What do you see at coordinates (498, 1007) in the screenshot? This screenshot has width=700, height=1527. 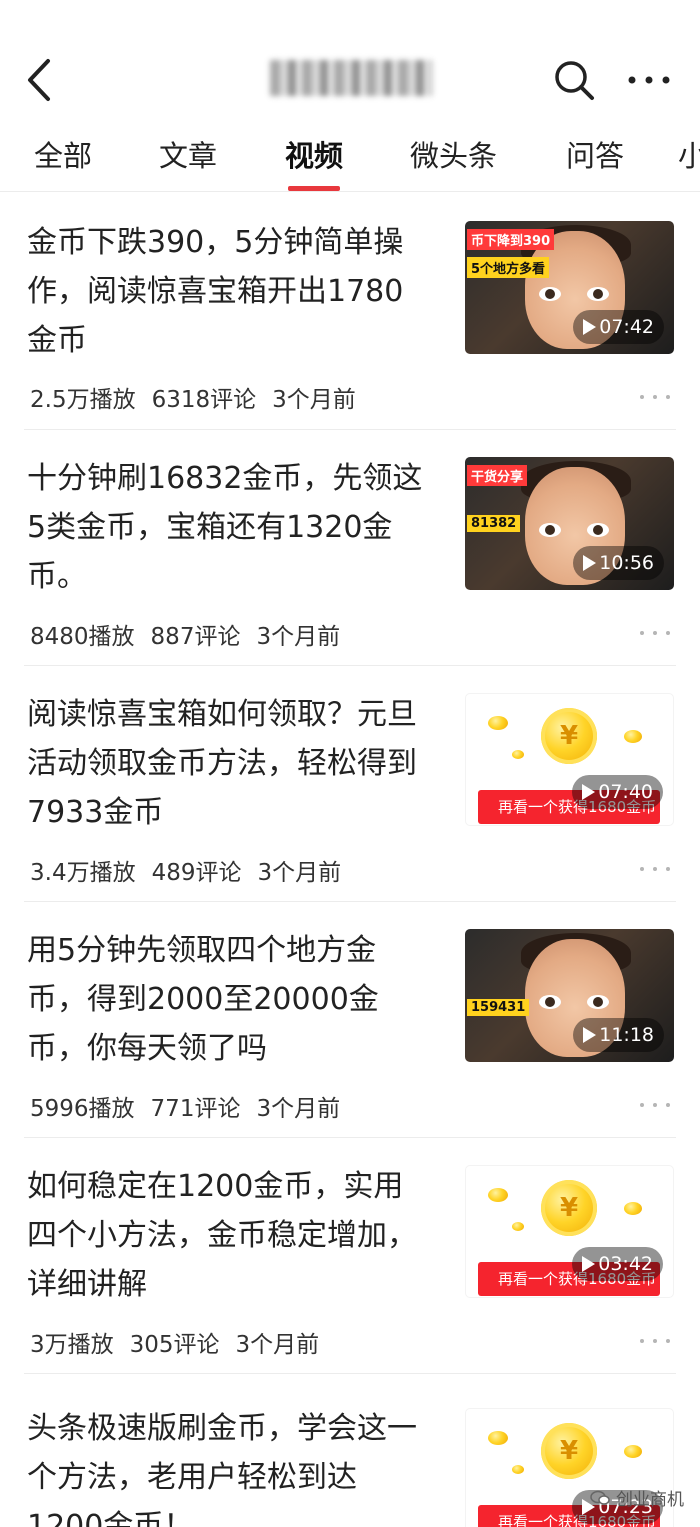 I see `thumbnail-caption: 159431` at bounding box center [498, 1007].